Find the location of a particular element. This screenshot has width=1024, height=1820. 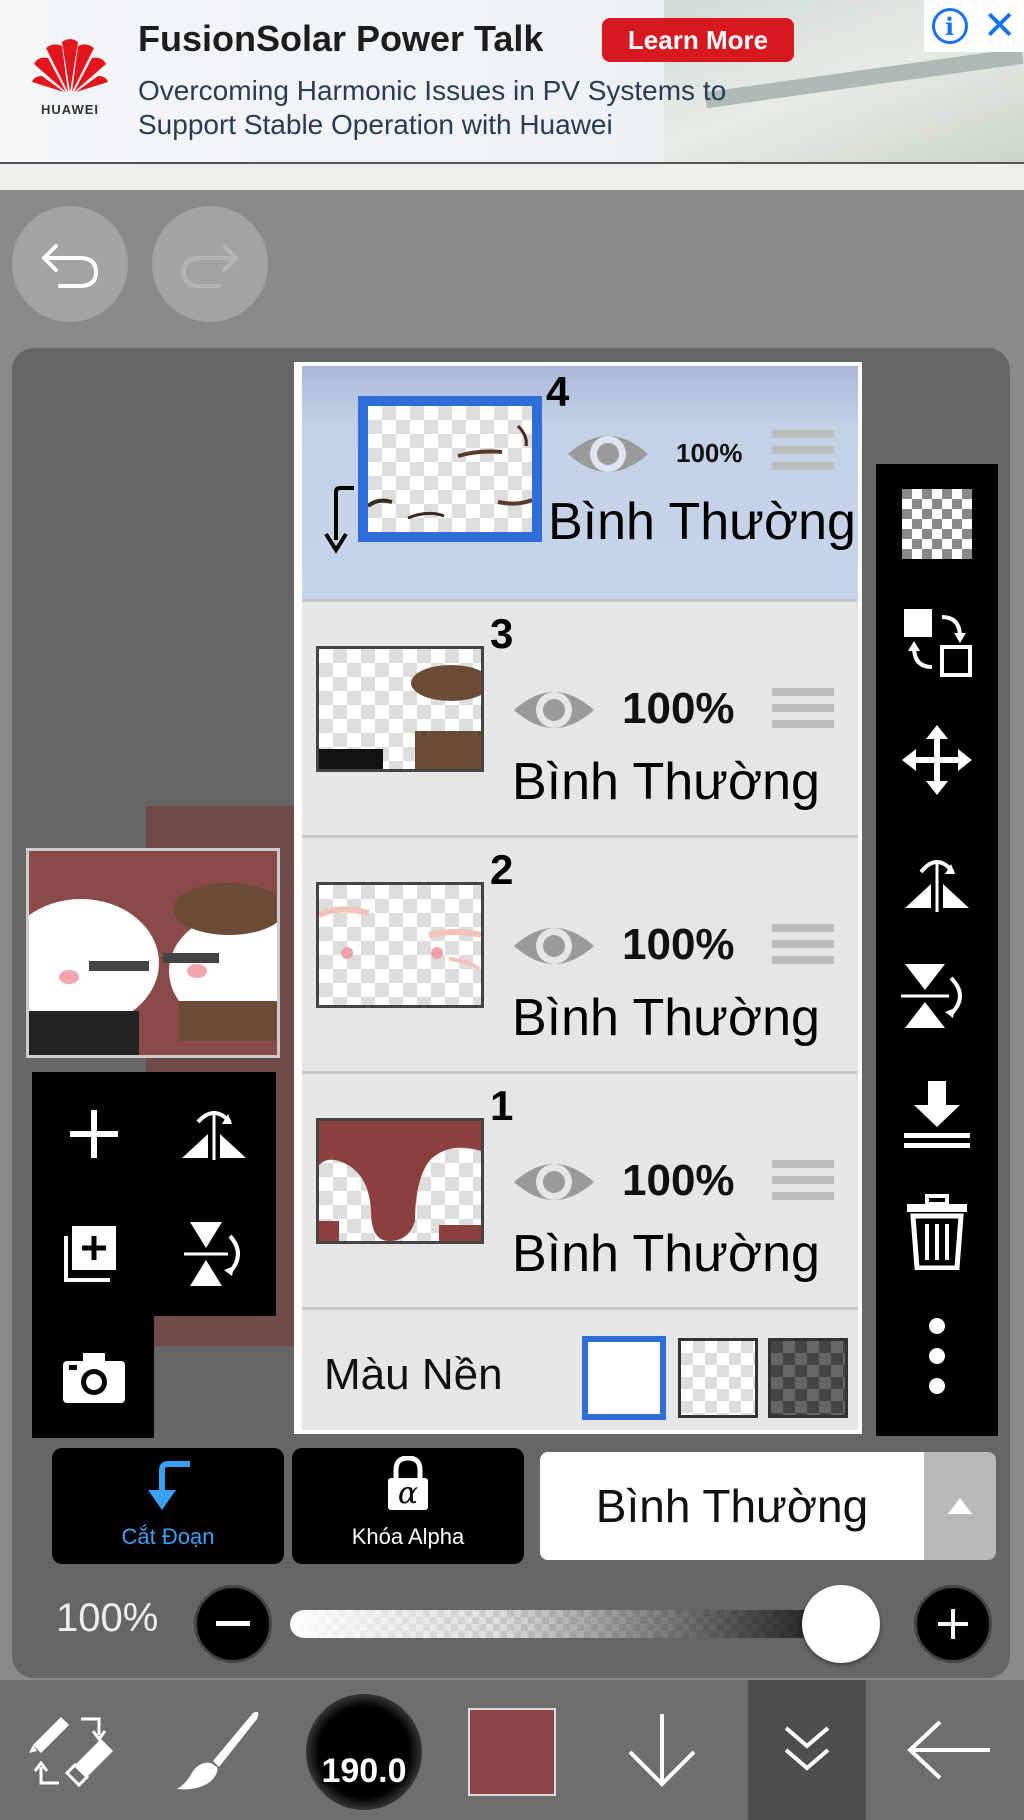

layer-2-content is located at coordinates (400, 938).